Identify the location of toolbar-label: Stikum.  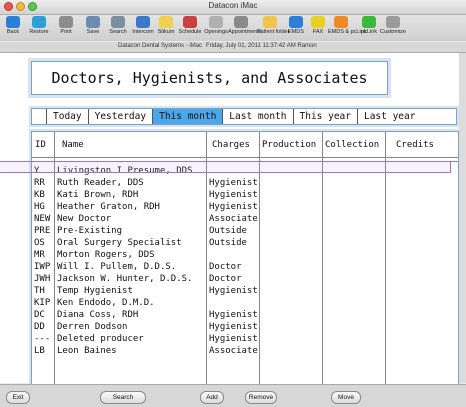
(166, 32).